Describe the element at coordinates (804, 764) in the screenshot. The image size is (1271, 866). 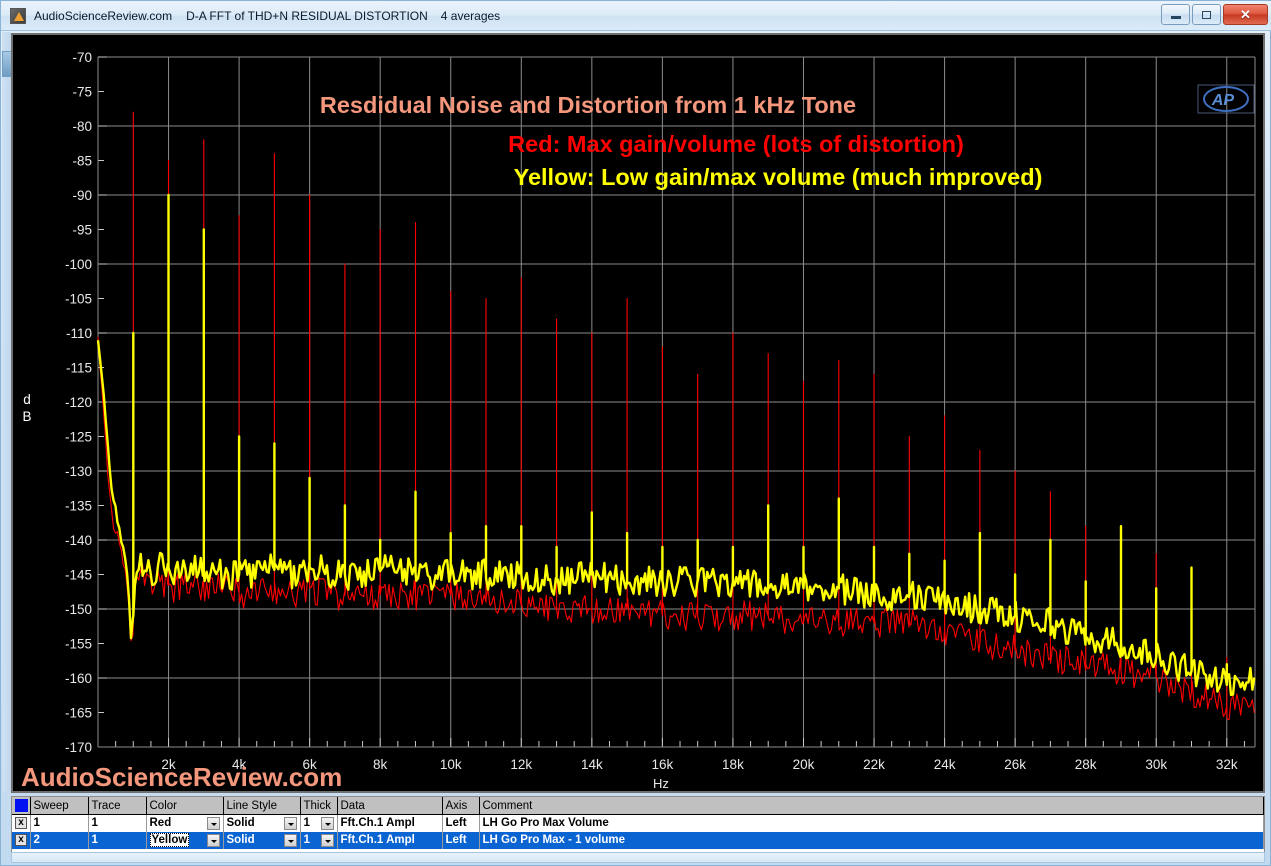
I see `x-tick-label: 20k` at that location.